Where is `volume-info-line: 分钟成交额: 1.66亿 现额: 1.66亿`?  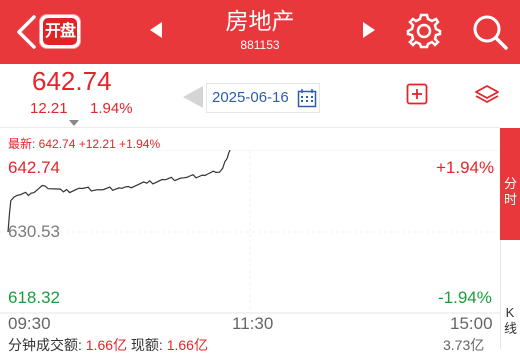
volume-info-line: 分钟成交额: 1.66亿 现额: 1.66亿 is located at coordinates (108, 345).